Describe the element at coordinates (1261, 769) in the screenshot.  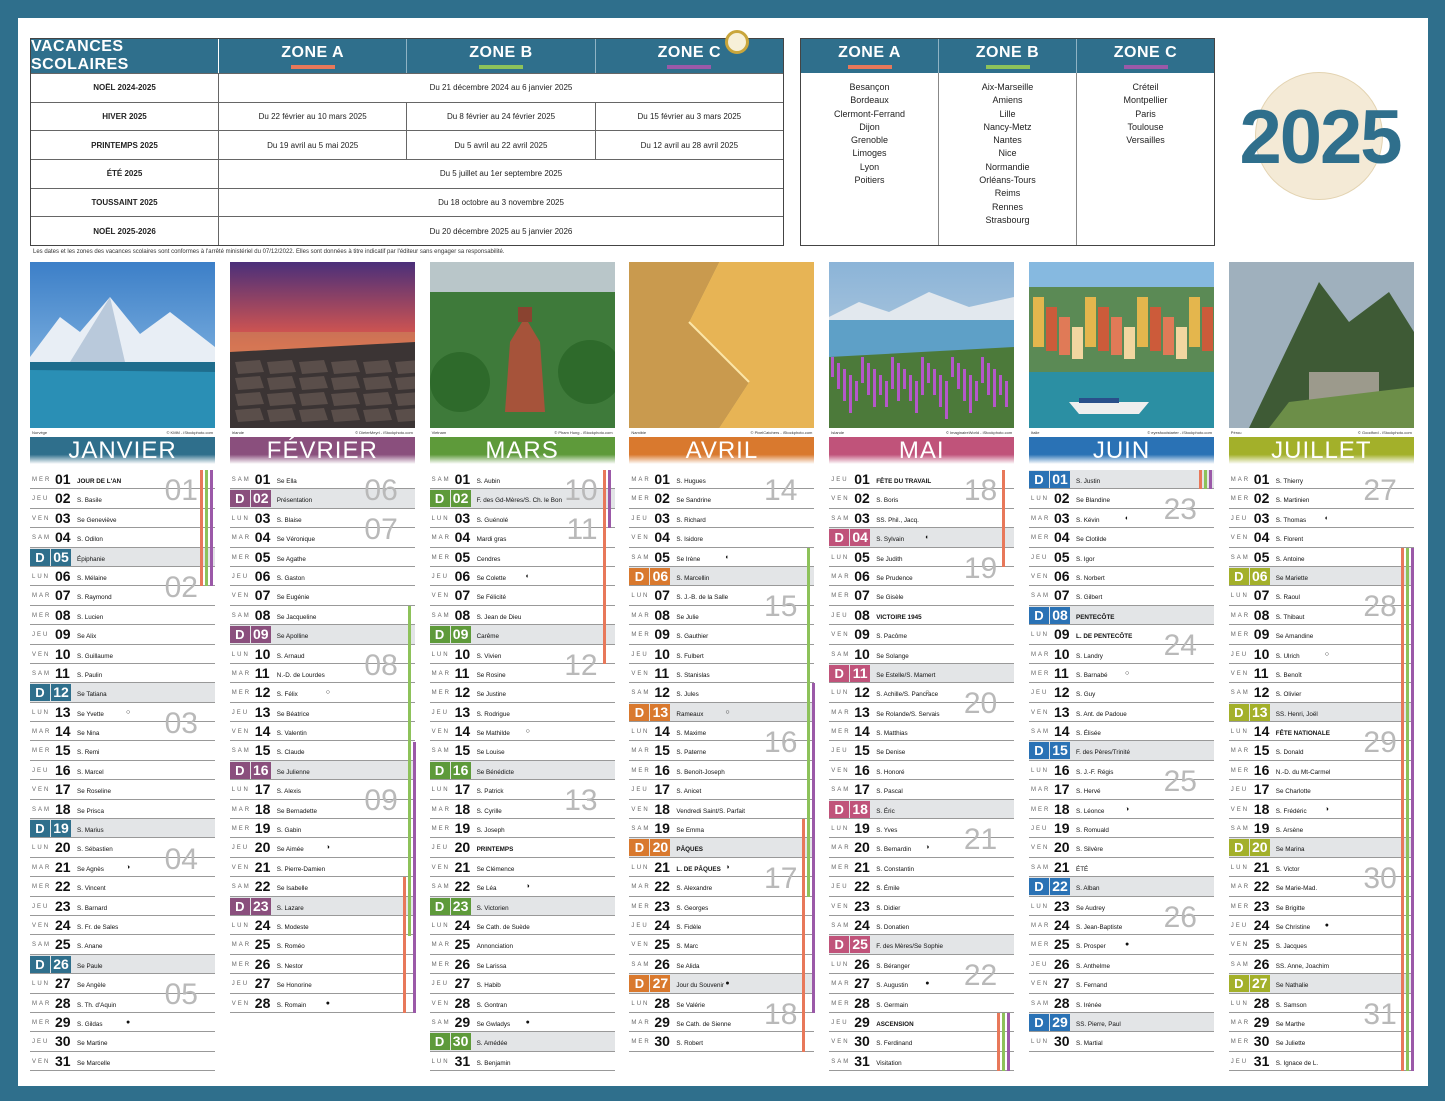
I see `day-number: 16` at that location.